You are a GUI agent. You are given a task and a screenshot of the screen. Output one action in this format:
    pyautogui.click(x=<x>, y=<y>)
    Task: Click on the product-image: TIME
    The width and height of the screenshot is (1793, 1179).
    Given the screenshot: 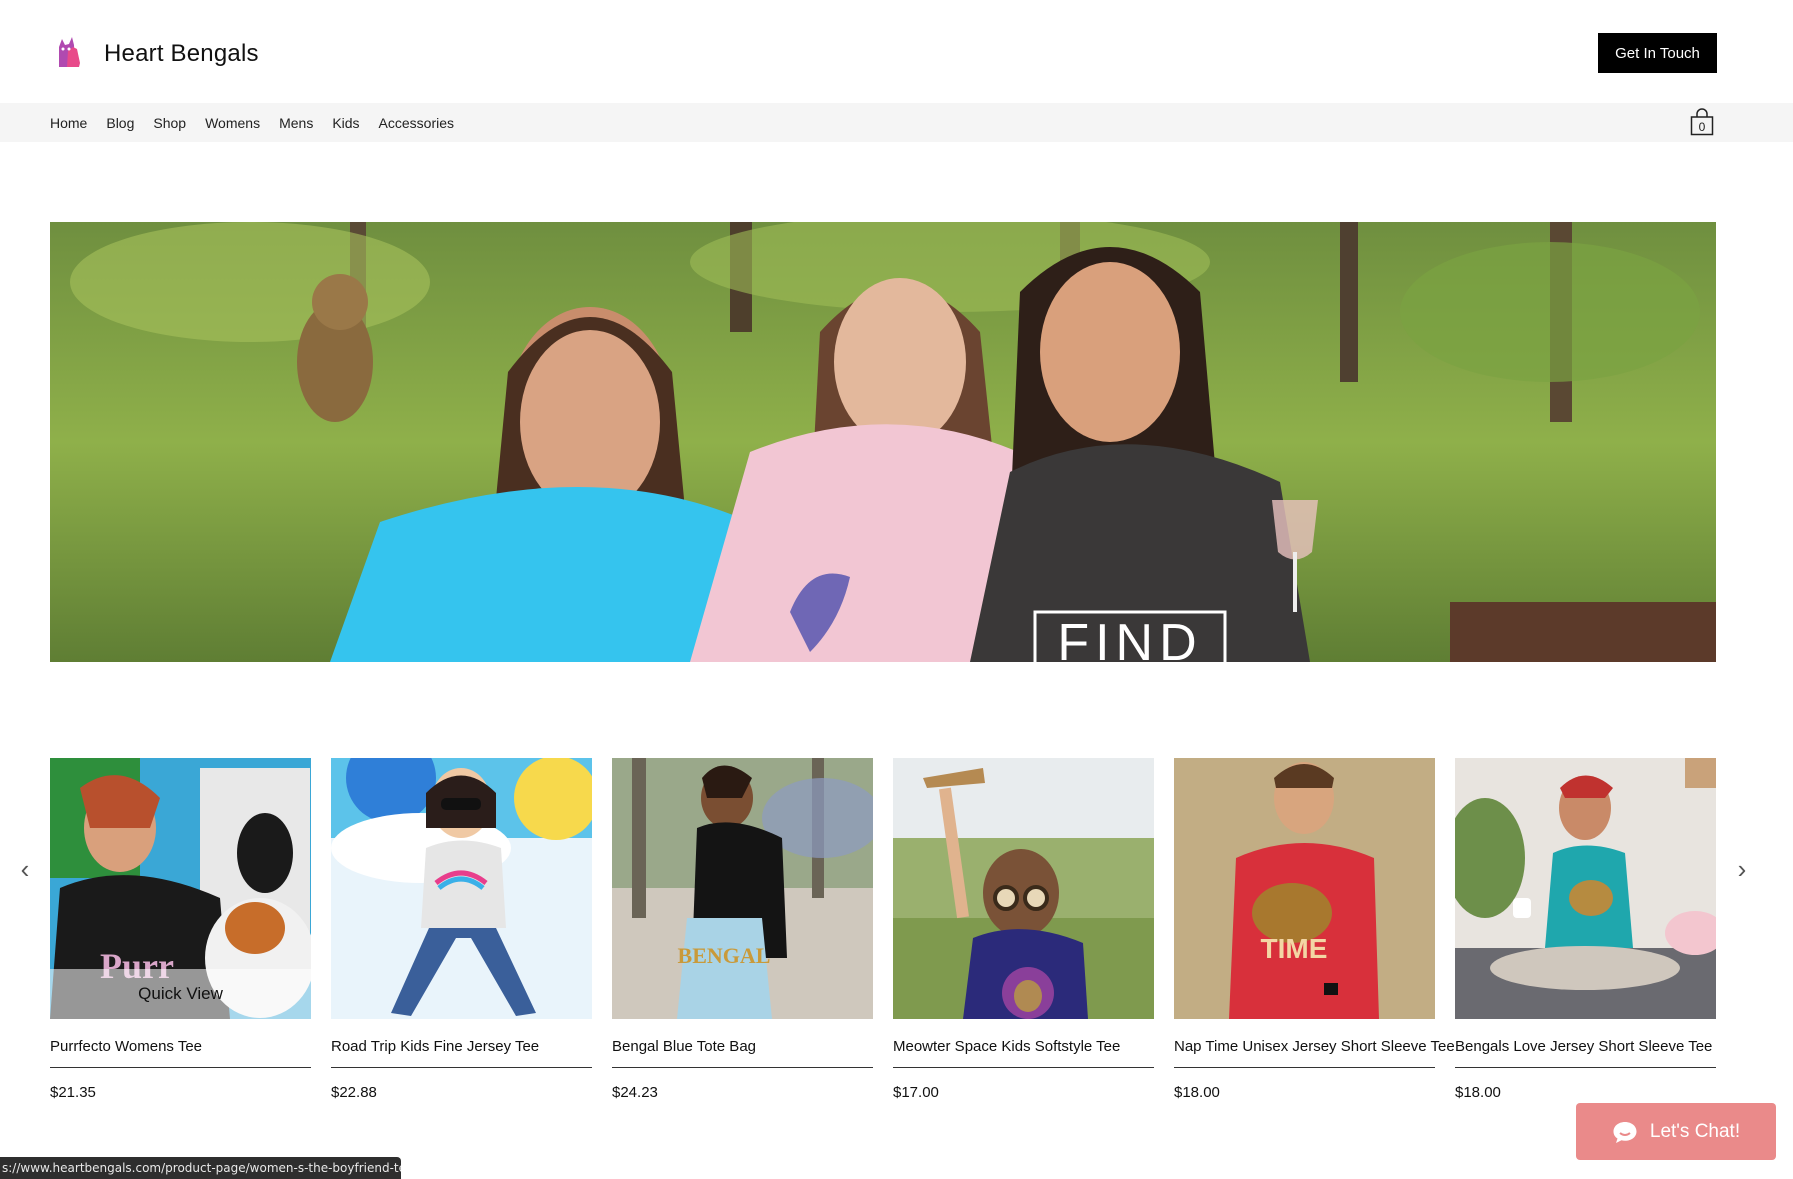 What is the action you would take?
    pyautogui.click(x=1304, y=888)
    